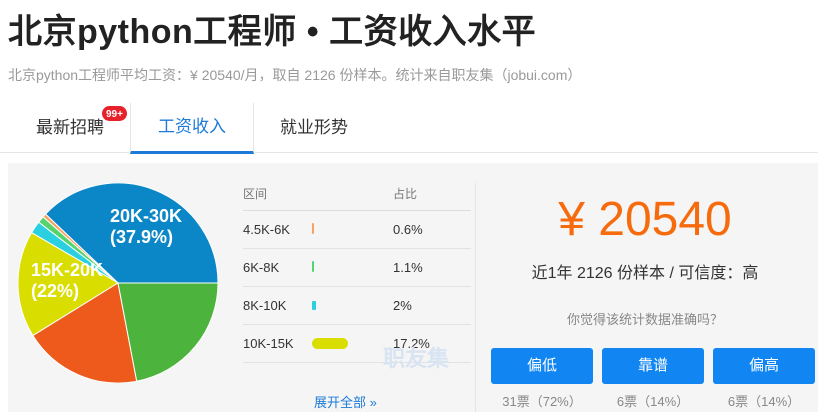 This screenshot has height=412, width=818. Describe the element at coordinates (542, 401) in the screenshot. I see `vote-low-count: 31票（72%）` at that location.